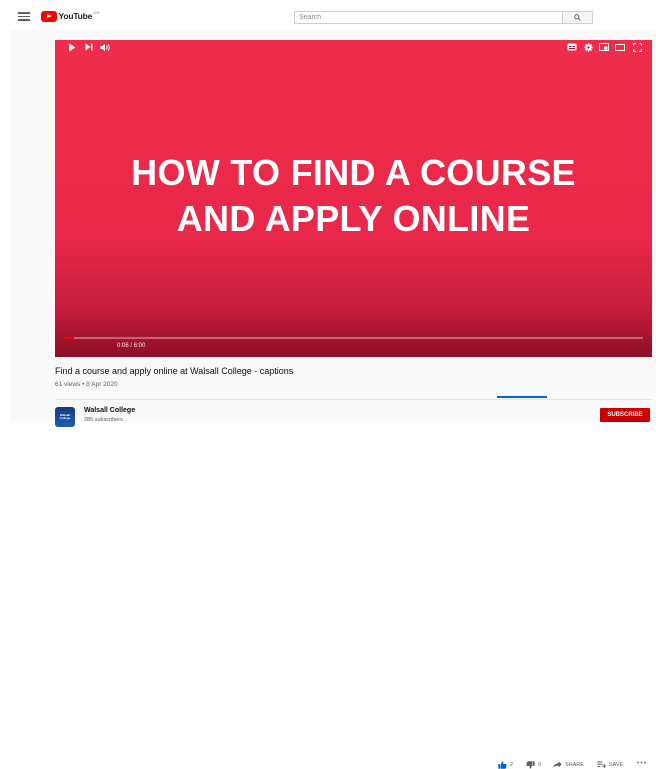 The width and height of the screenshot is (656, 769). Describe the element at coordinates (625, 415) in the screenshot. I see `subscribe-button: SUBSCRIBE` at that location.